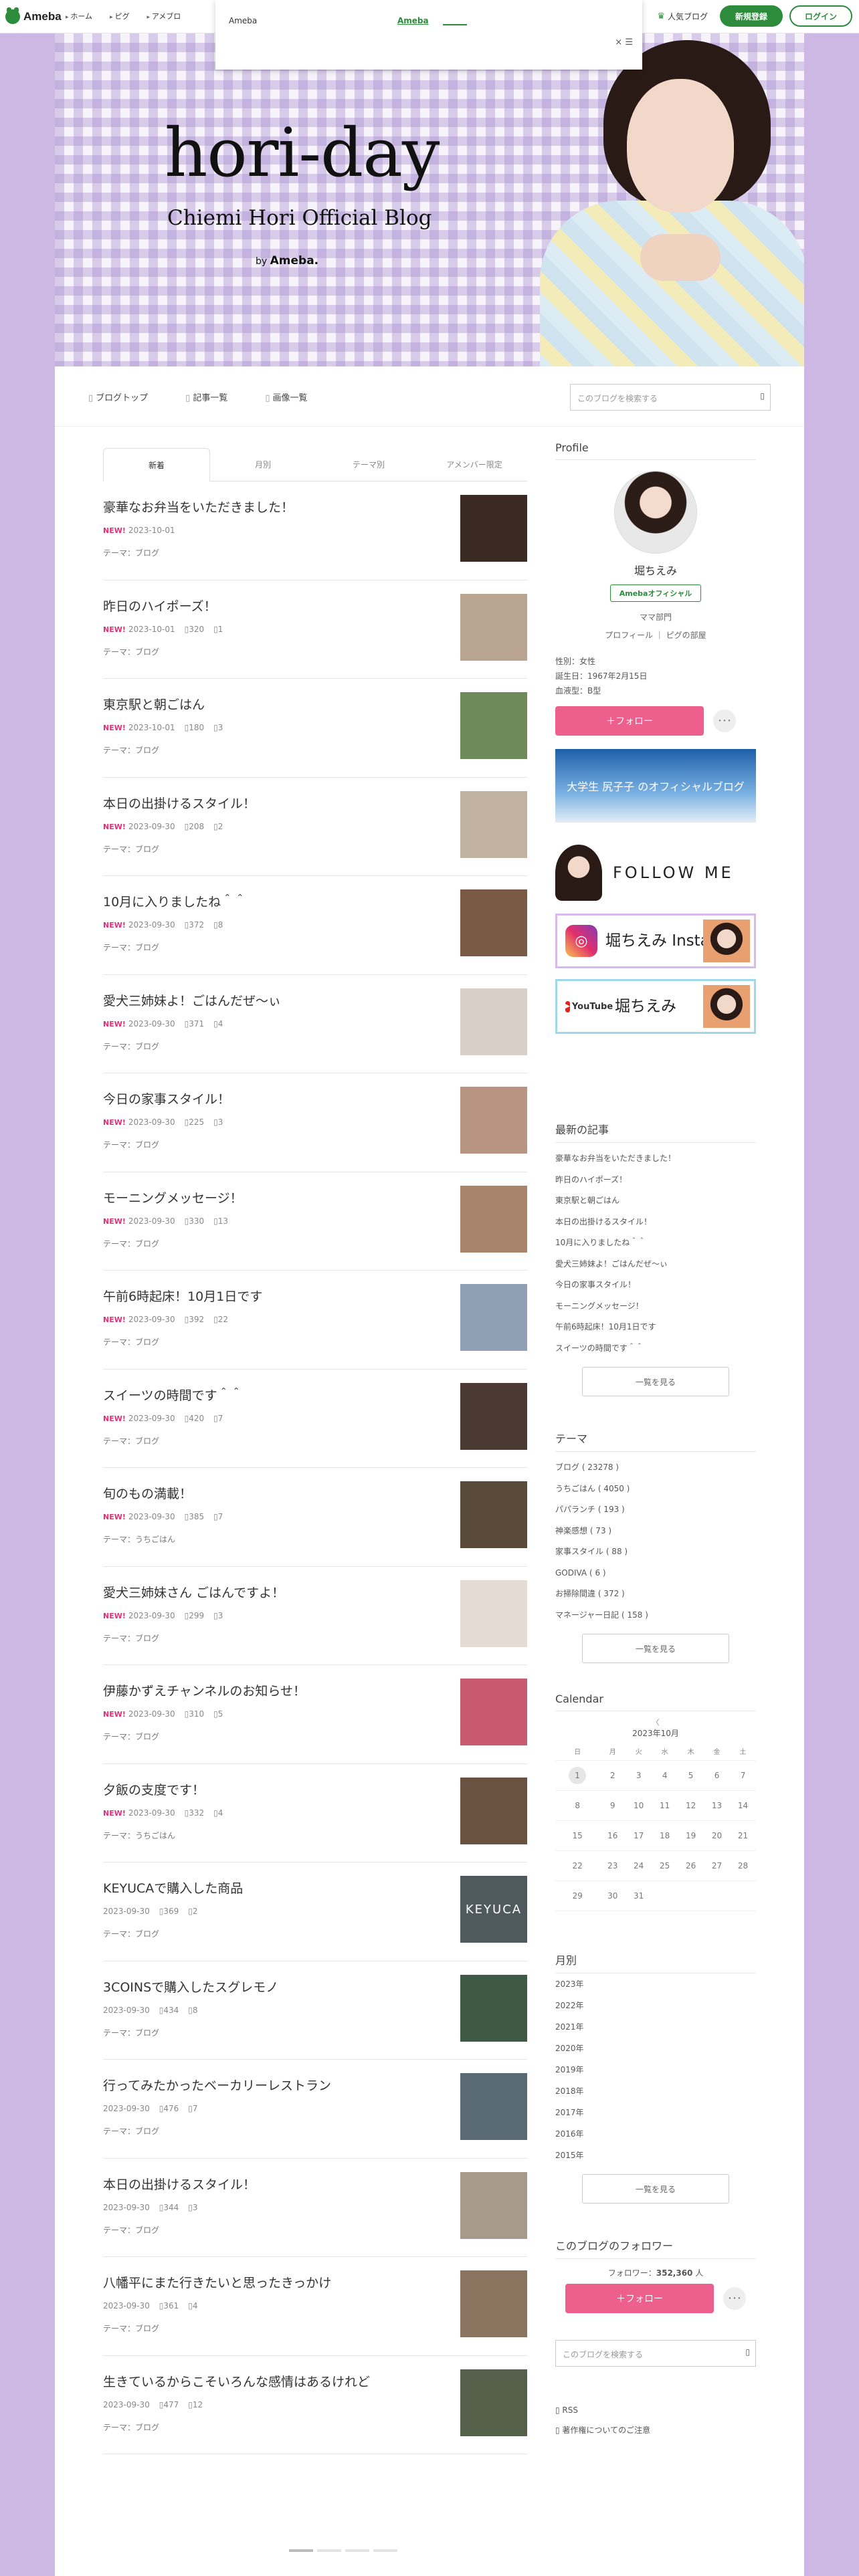  What do you see at coordinates (682, 16) in the screenshot?
I see `popular-blog-link: ♛ 人気ブログ` at bounding box center [682, 16].